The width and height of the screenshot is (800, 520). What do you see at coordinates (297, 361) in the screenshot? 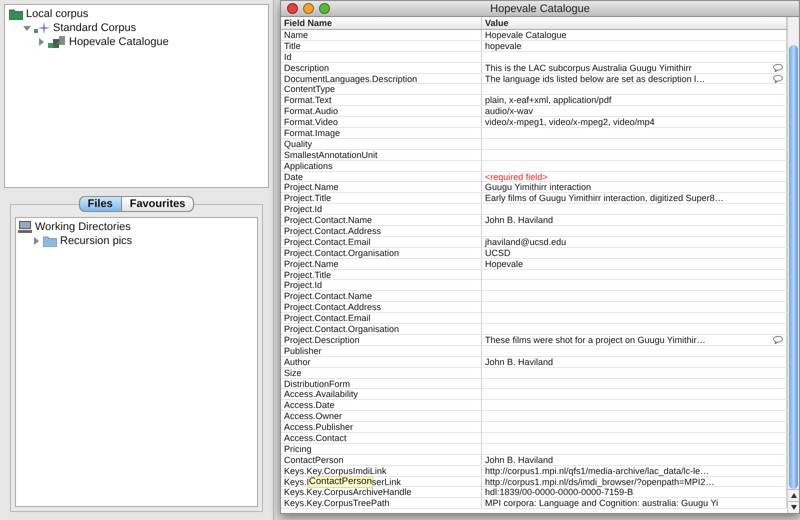
I see `field-name: Author` at bounding box center [297, 361].